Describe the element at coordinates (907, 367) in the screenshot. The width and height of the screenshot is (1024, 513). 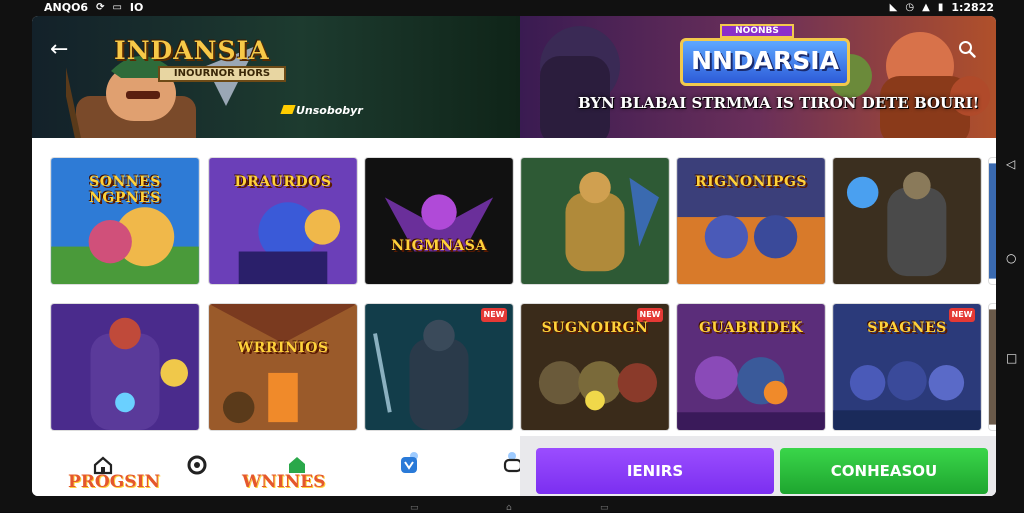
I see `game-tile: NEW SPAGNES` at that location.